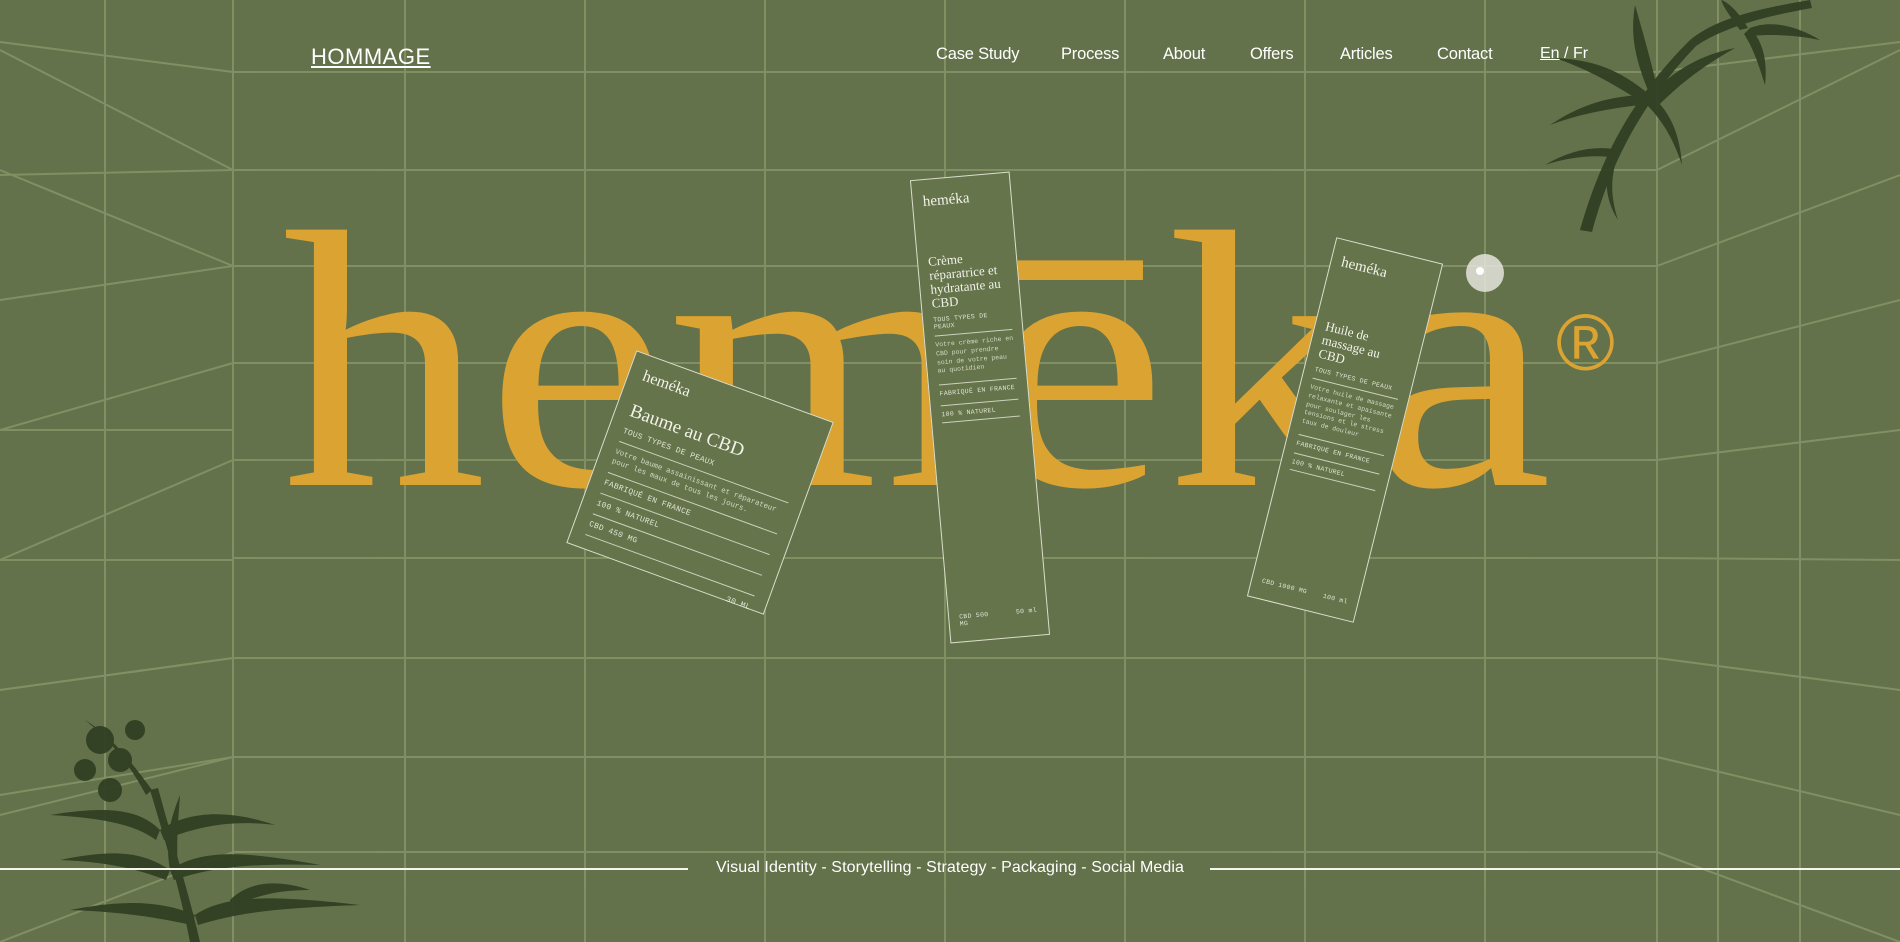 This screenshot has height=942, width=1900. I want to click on lang-en: En, so click(1550, 53).